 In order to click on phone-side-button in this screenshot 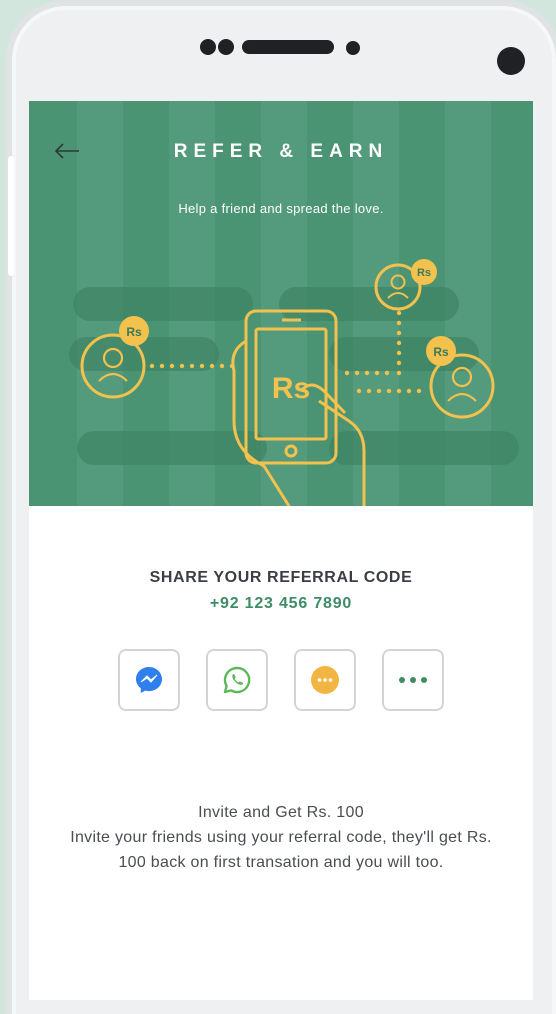, I will do `click(11, 216)`.